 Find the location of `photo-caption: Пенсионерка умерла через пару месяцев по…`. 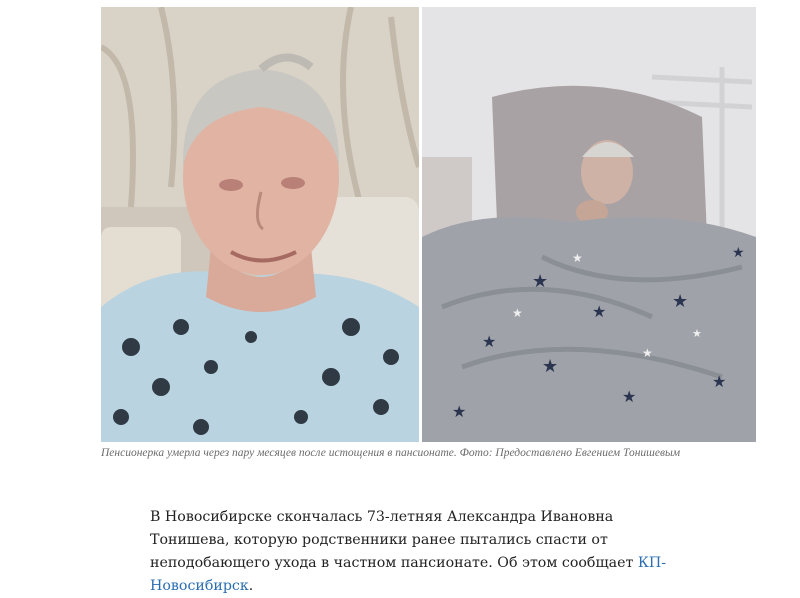

photo-caption: Пенсионерка умерла через пару месяцев по… is located at coordinates (391, 453).